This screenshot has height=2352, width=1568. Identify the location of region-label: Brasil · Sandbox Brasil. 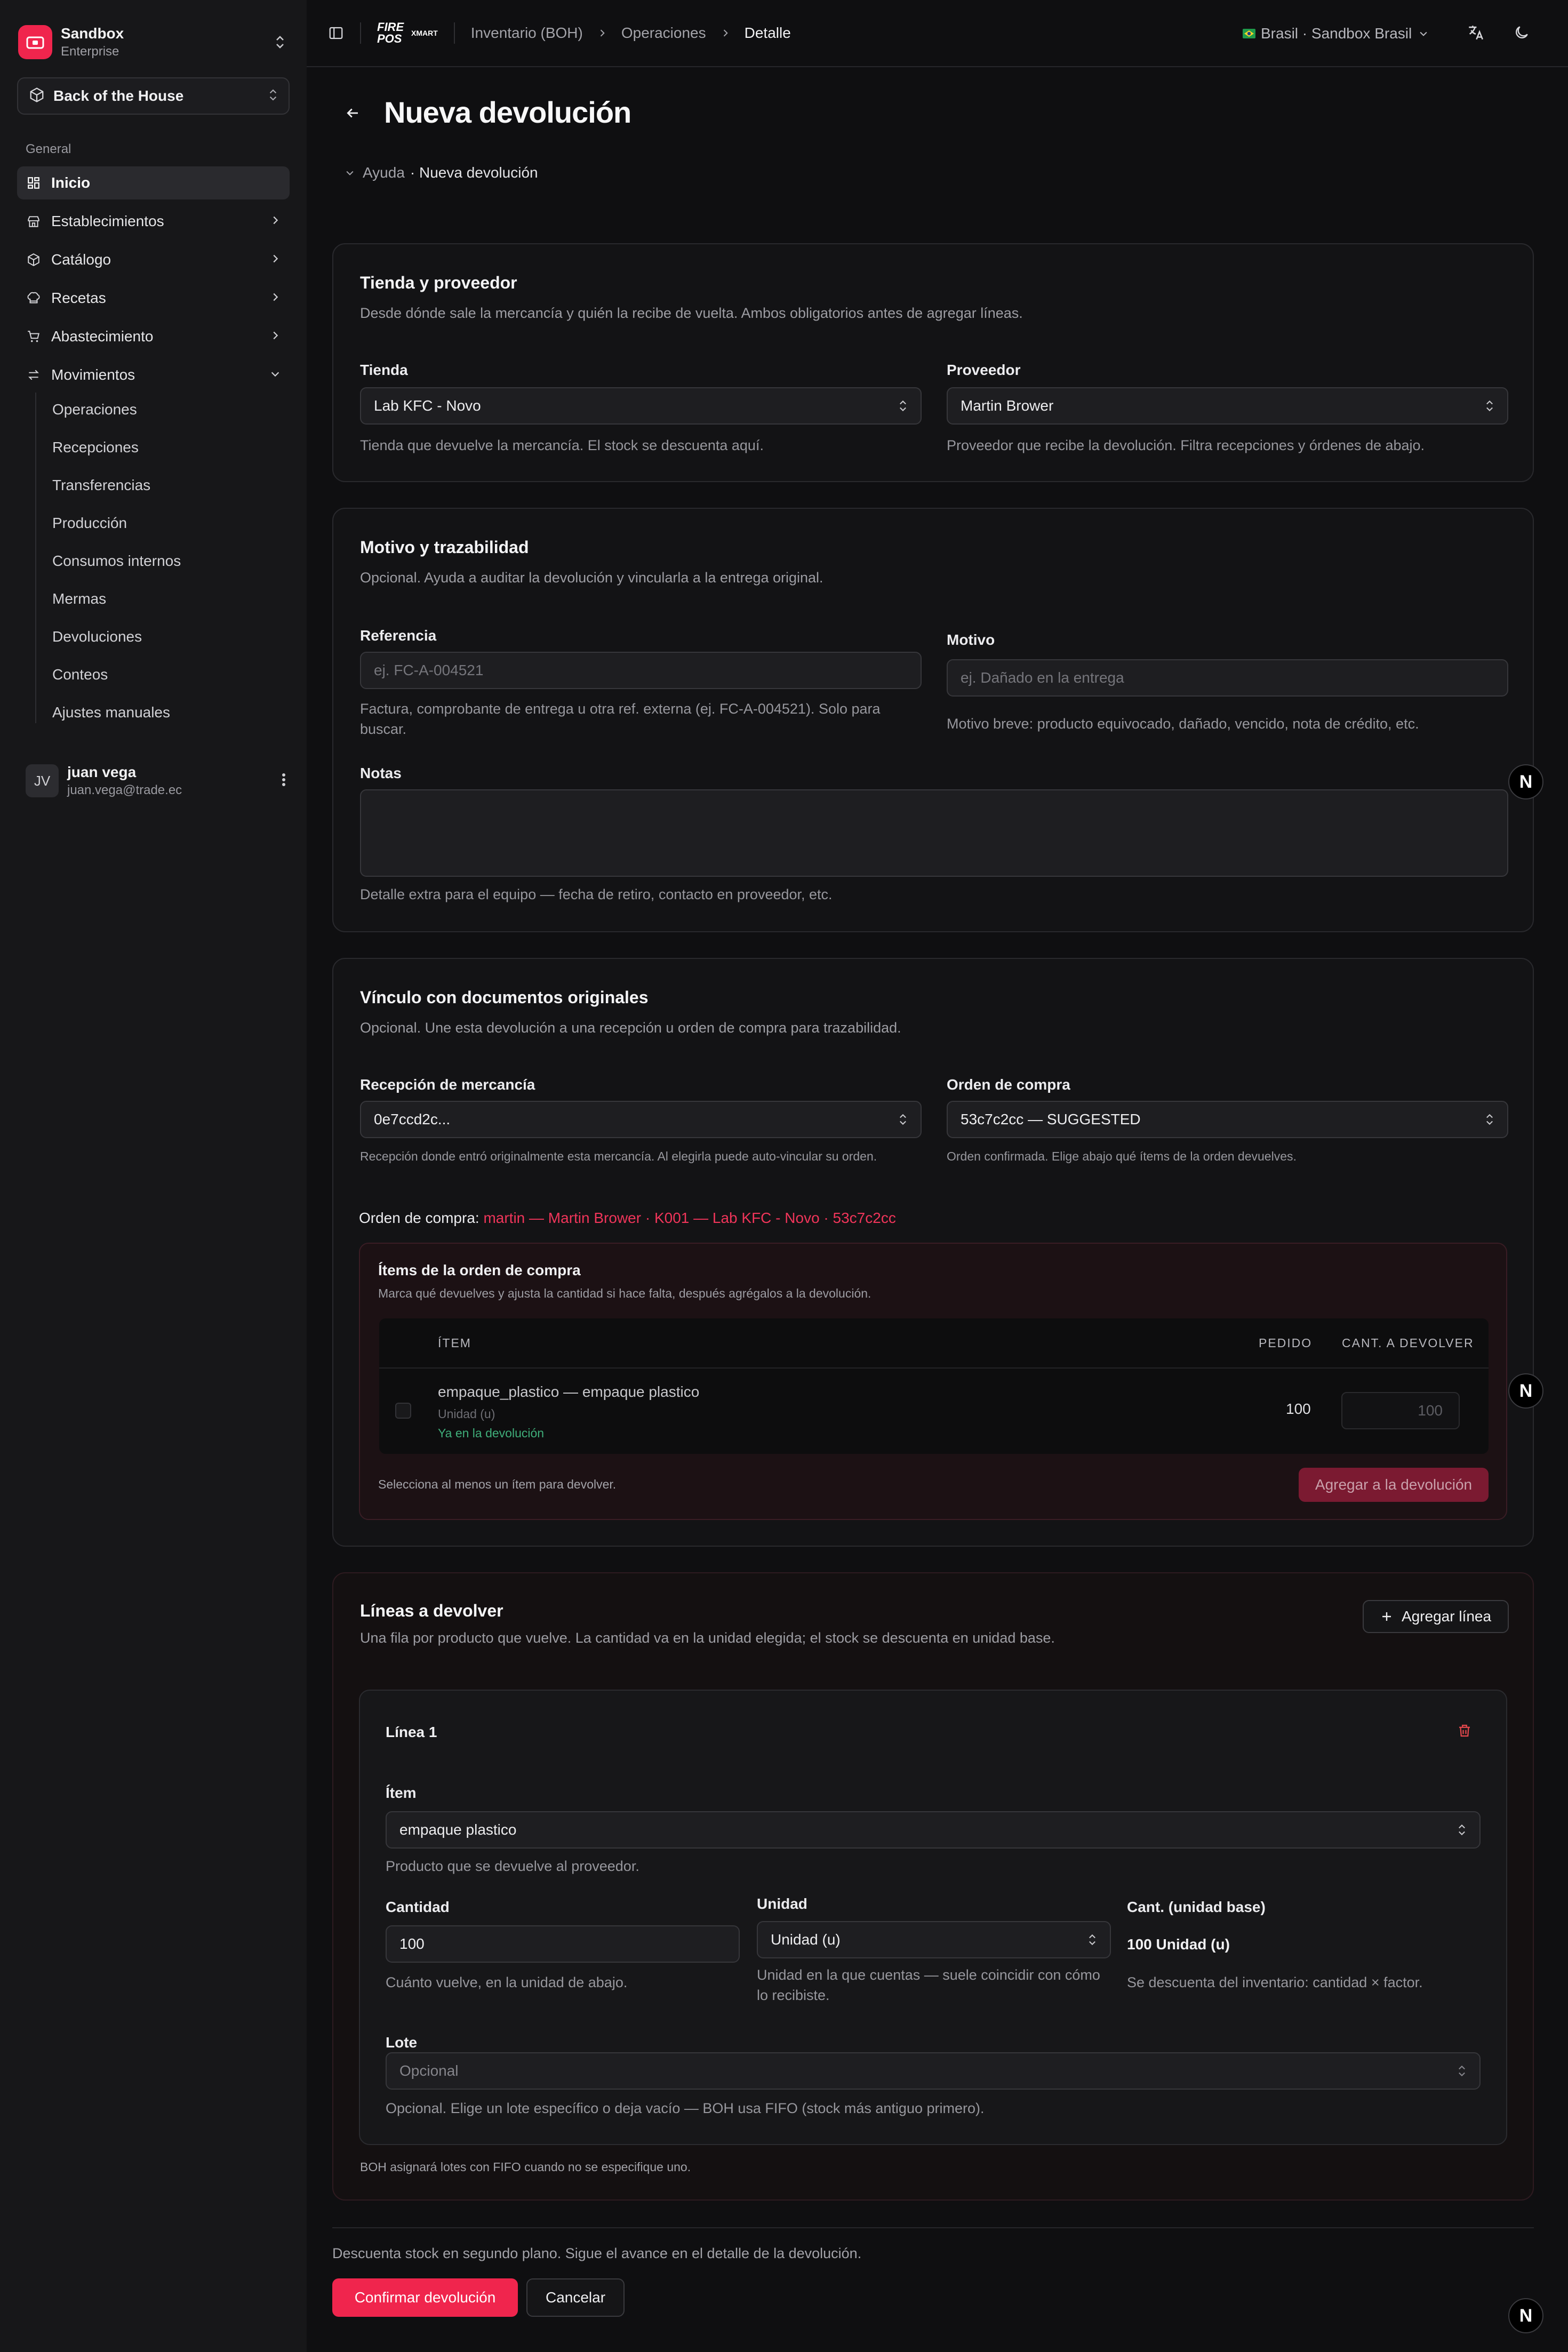
(1336, 33).